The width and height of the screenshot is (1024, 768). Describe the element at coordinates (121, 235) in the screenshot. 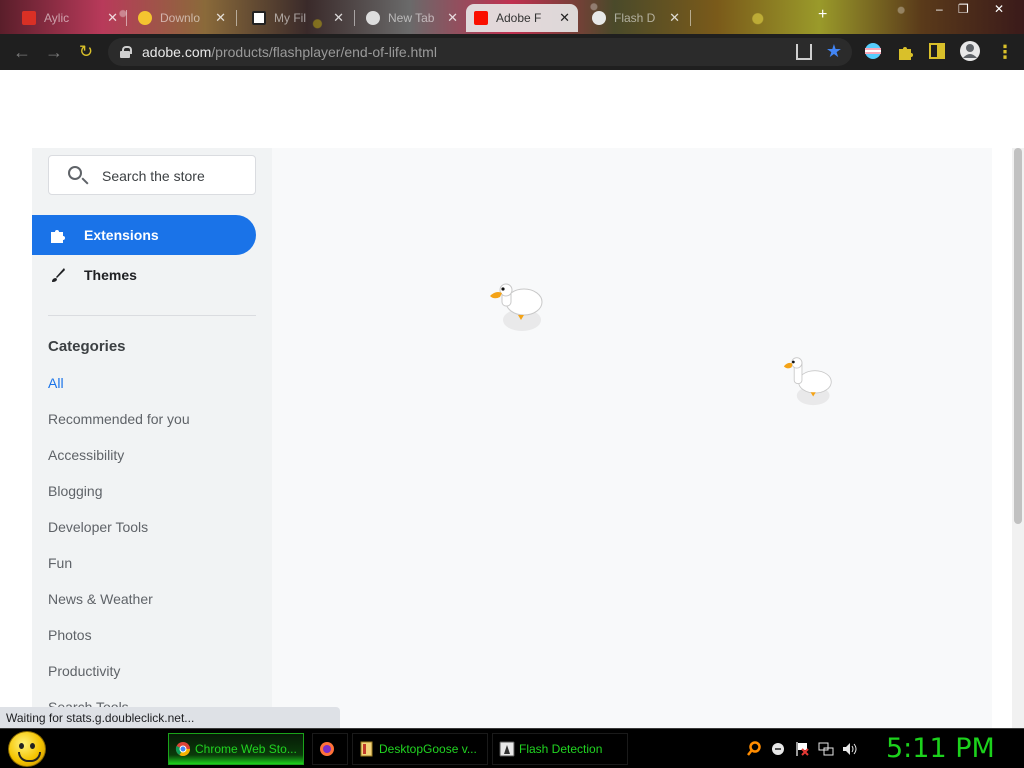

I see `nav-extensions-label: Extensions` at that location.